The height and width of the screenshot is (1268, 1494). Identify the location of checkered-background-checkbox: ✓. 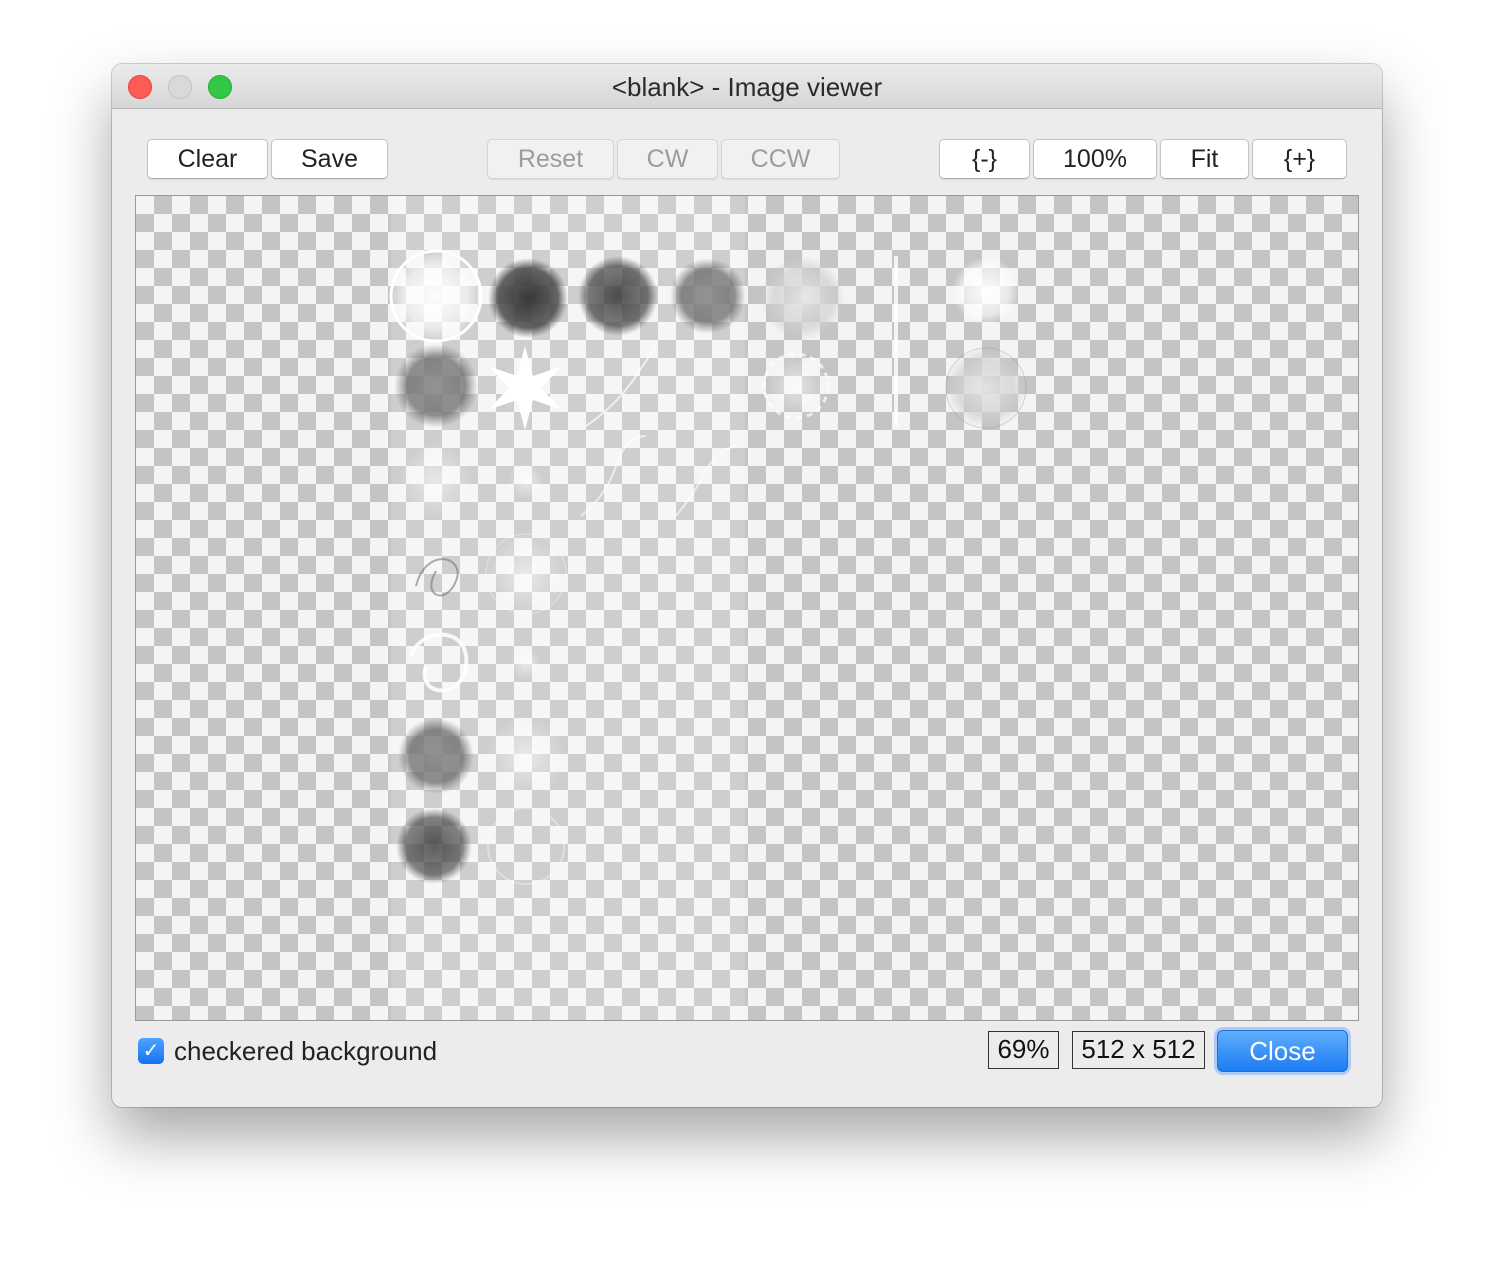
(151, 1051).